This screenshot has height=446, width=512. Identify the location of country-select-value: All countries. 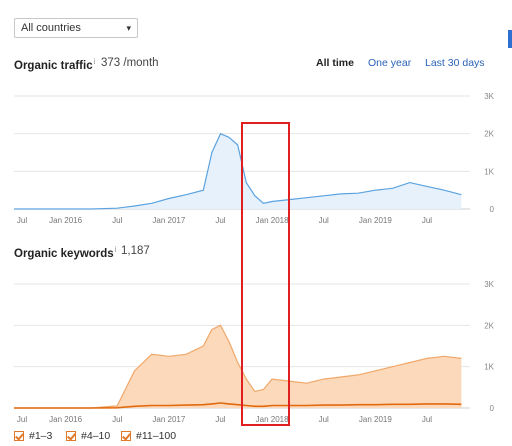
(51, 28).